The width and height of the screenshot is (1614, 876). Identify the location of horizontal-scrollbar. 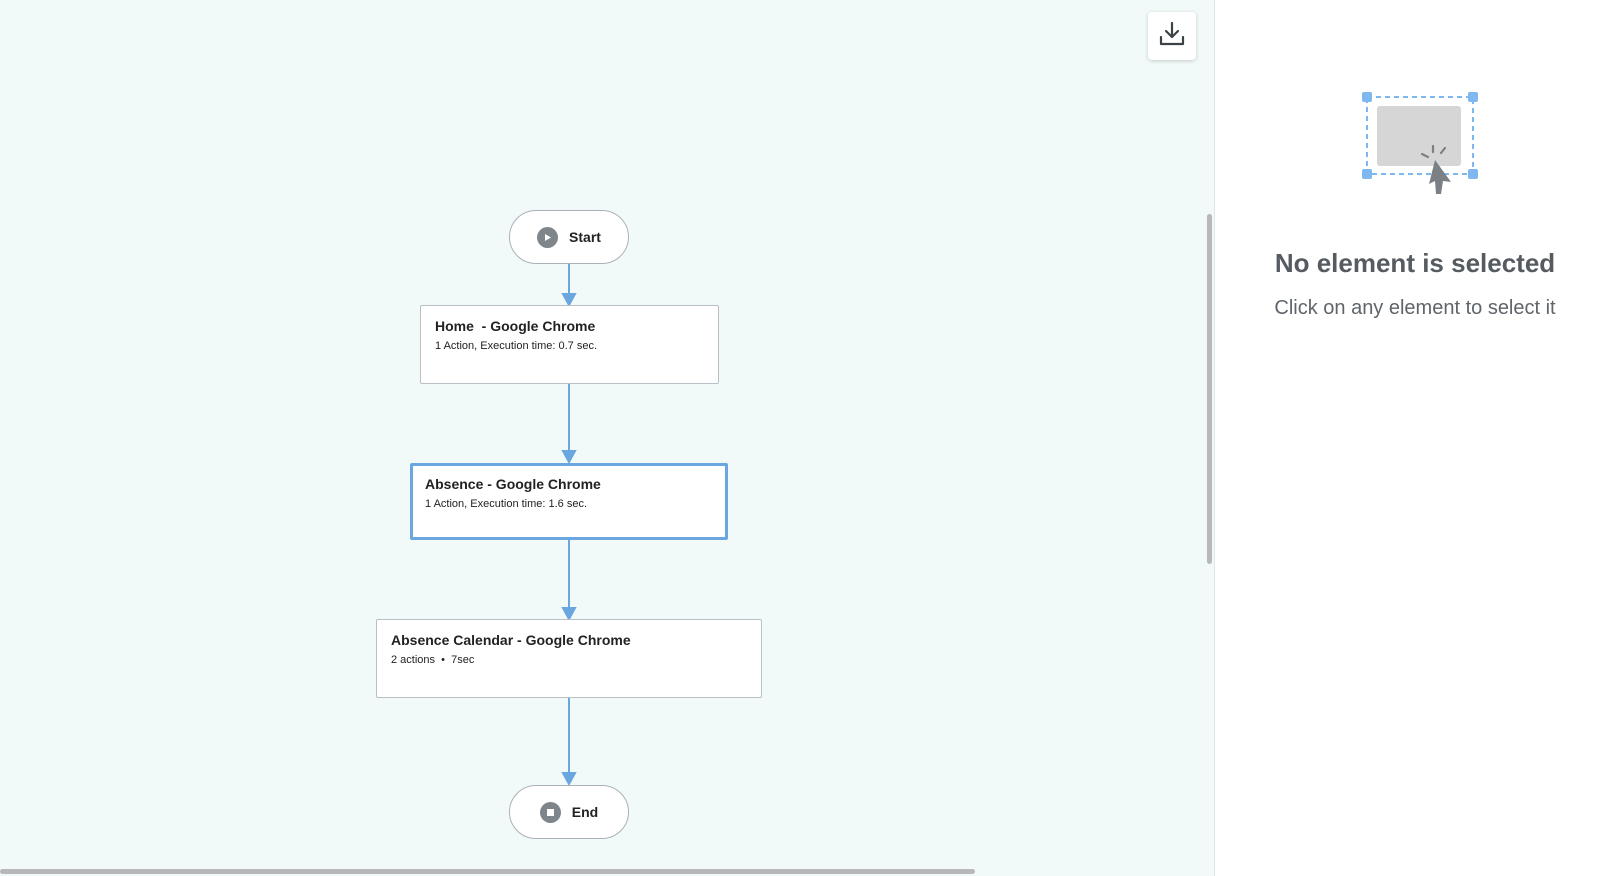
(487, 871).